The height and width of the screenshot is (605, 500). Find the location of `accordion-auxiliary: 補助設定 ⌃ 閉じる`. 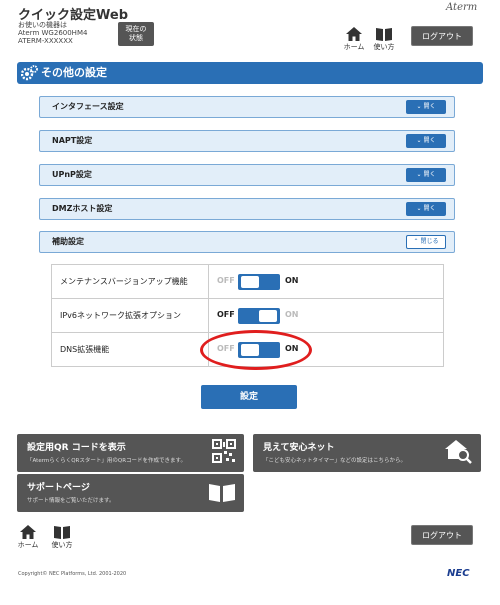

accordion-auxiliary: 補助設定 ⌃ 閉じる is located at coordinates (247, 242).